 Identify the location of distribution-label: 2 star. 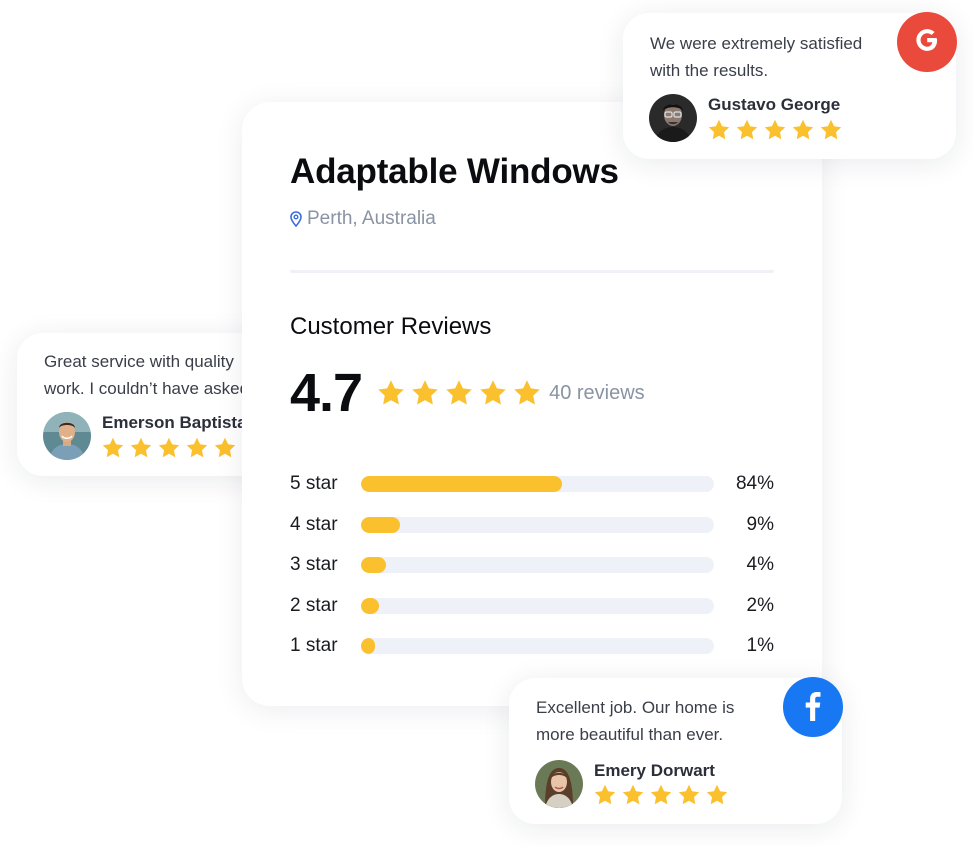
(314, 605).